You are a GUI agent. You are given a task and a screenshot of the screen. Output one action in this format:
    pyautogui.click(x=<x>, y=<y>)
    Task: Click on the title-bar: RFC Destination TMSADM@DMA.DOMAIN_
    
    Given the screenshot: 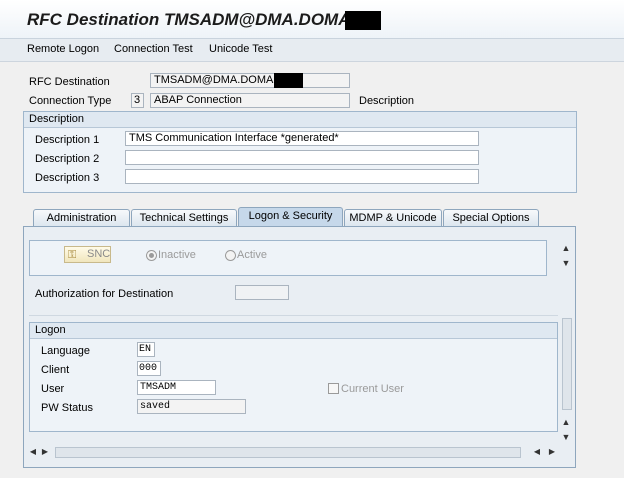 What is the action you would take?
    pyautogui.click(x=312, y=19)
    